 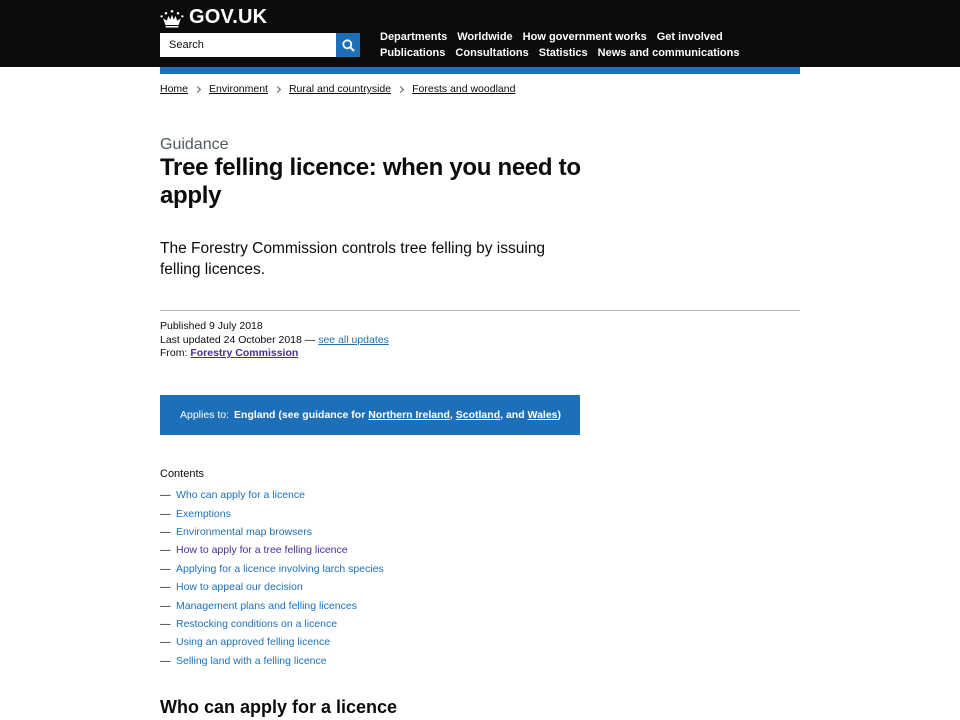 I want to click on contents-item: — Using an approved felling licence, so click(x=272, y=642).